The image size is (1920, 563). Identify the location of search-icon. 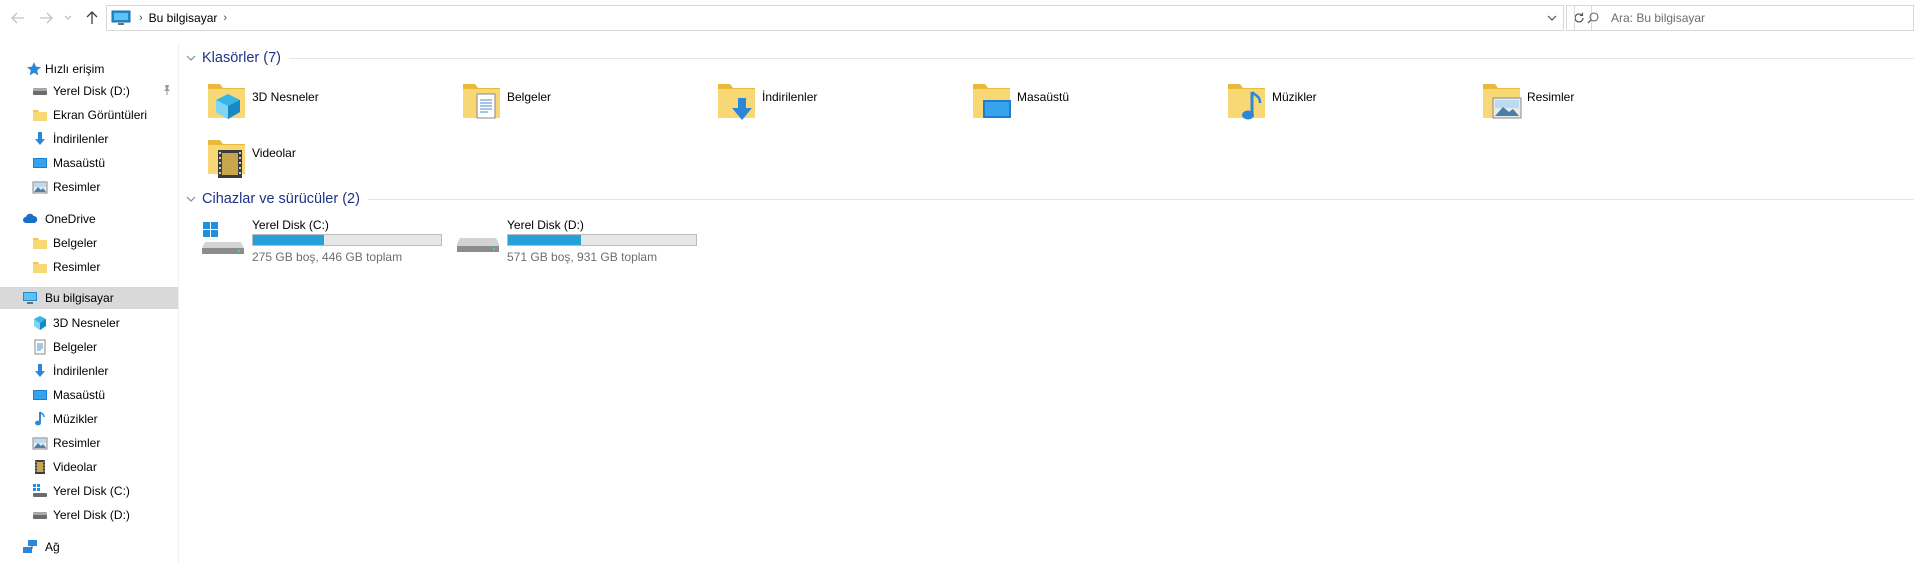
(1593, 18).